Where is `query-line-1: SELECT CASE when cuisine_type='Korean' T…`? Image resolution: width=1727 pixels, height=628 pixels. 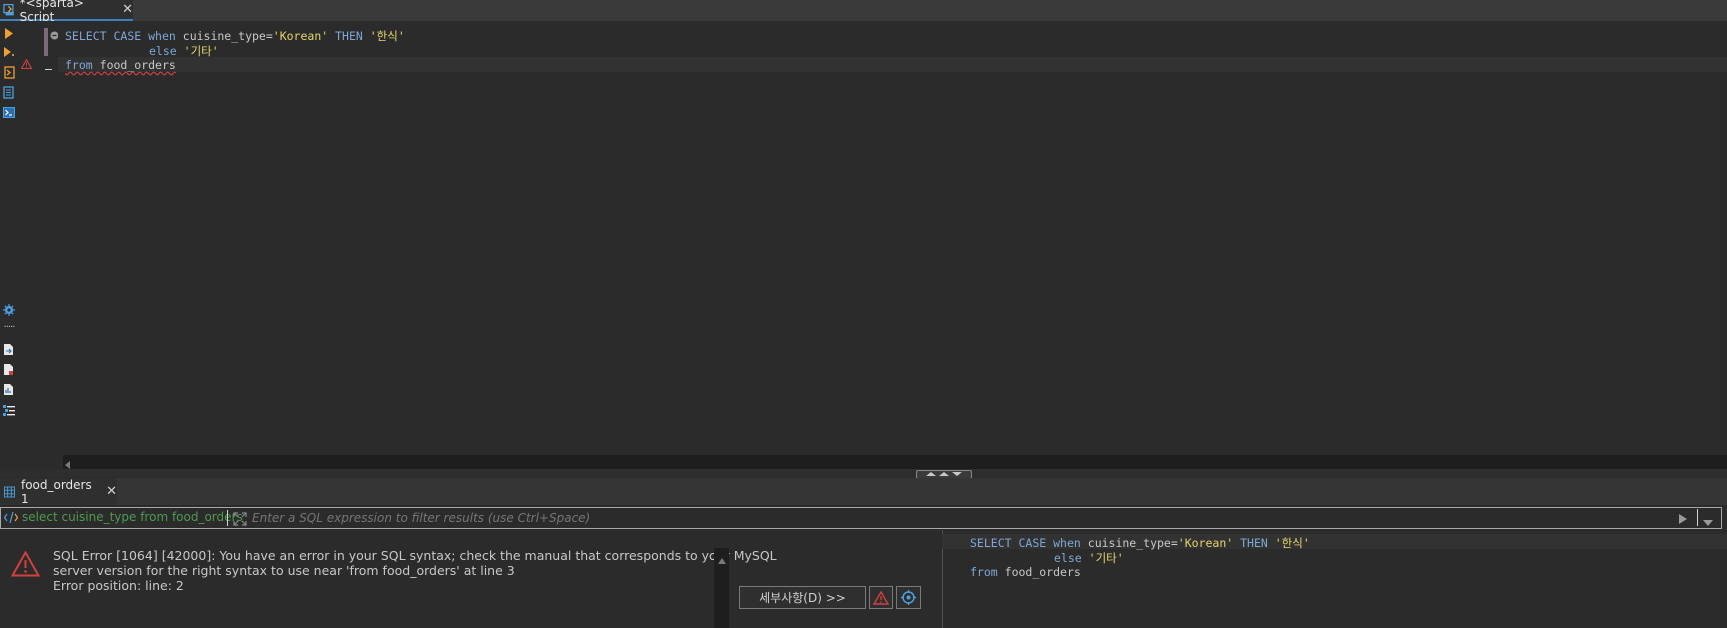
query-line-1: SELECT CASE when cuisine_type='Korean' T… is located at coordinates (1140, 543).